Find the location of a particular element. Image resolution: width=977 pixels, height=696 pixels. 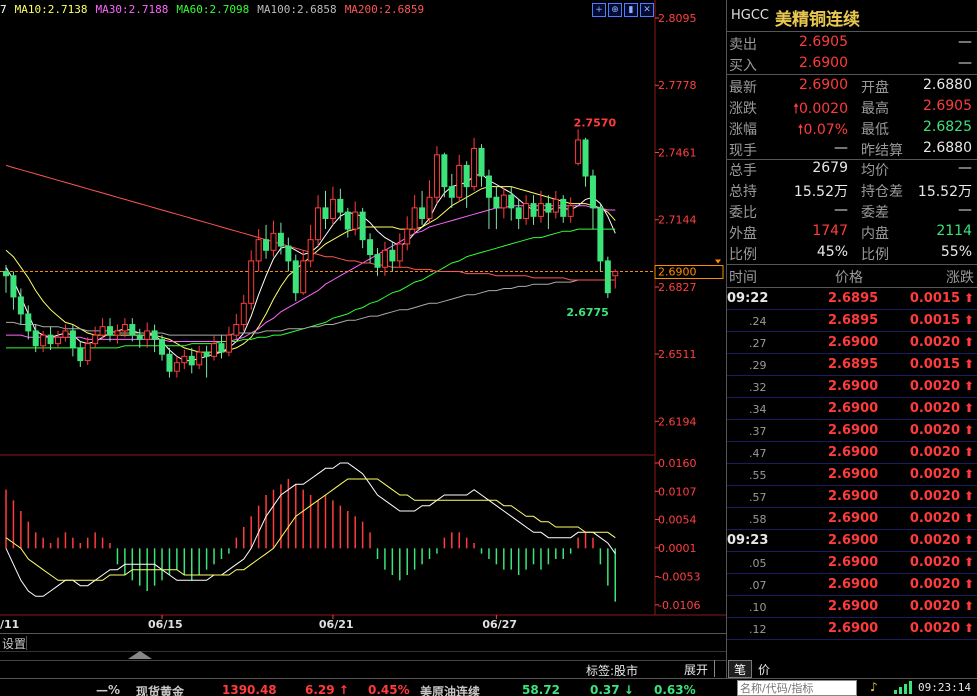

ticker-item: —% is located at coordinates (108, 689).